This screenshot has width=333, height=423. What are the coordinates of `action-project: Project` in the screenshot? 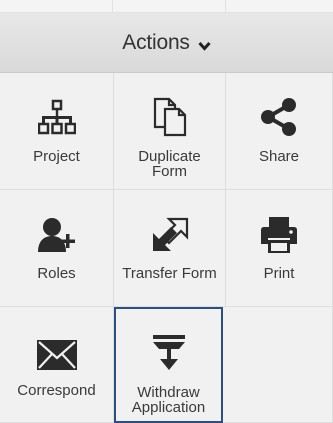 It's located at (57, 131).